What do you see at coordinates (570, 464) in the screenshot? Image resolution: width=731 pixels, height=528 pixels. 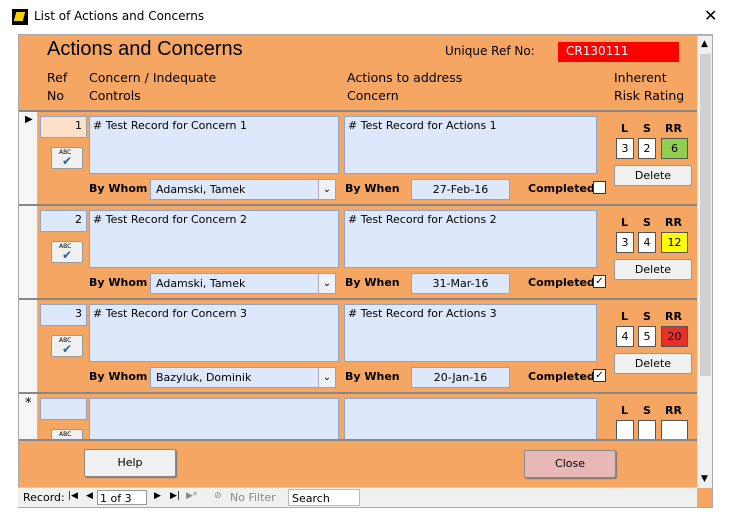 I see `close-button: Close` at bounding box center [570, 464].